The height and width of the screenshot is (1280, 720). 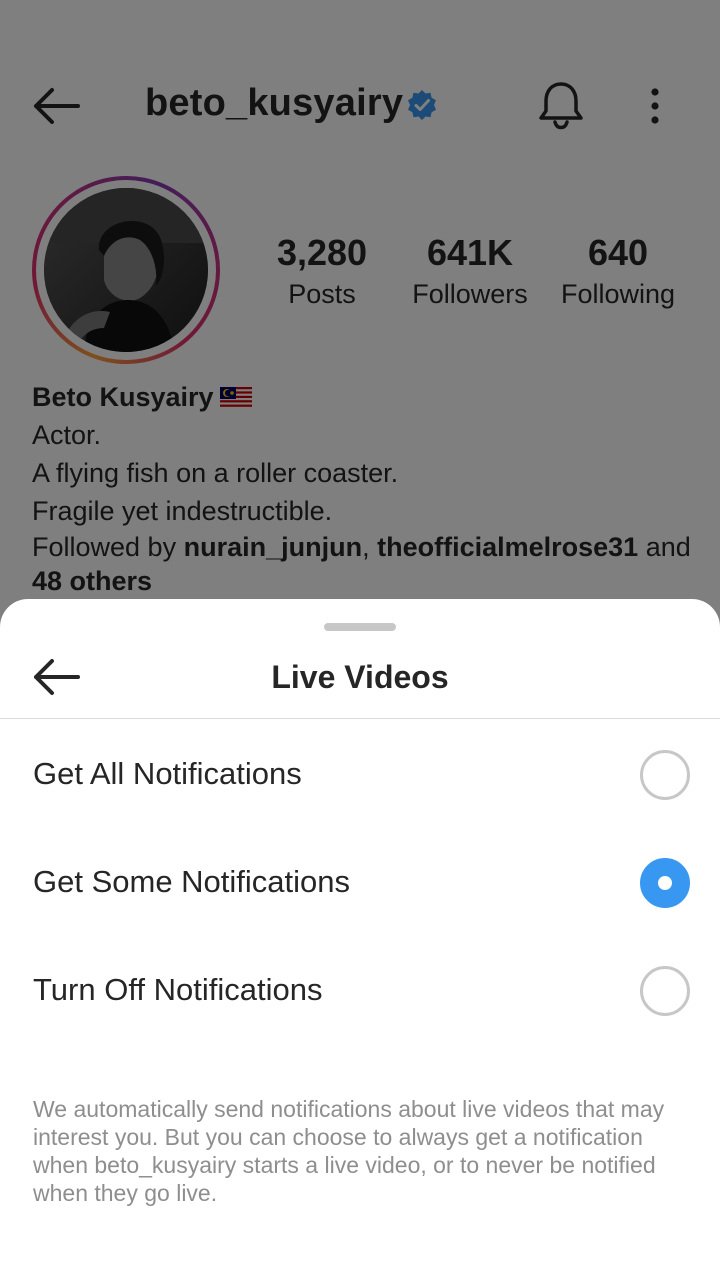 I want to click on back-arrow-icon, so click(x=56, y=677).